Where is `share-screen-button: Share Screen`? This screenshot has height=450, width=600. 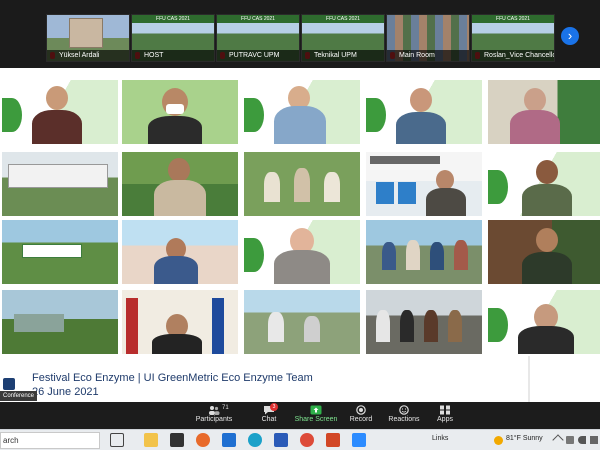
share-screen-button: Share Screen is located at coordinates (316, 415).